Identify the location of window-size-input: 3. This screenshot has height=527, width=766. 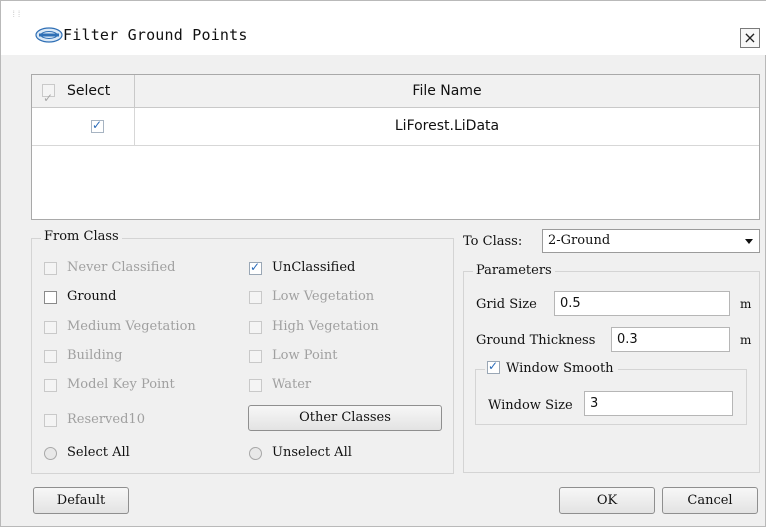
(658, 403).